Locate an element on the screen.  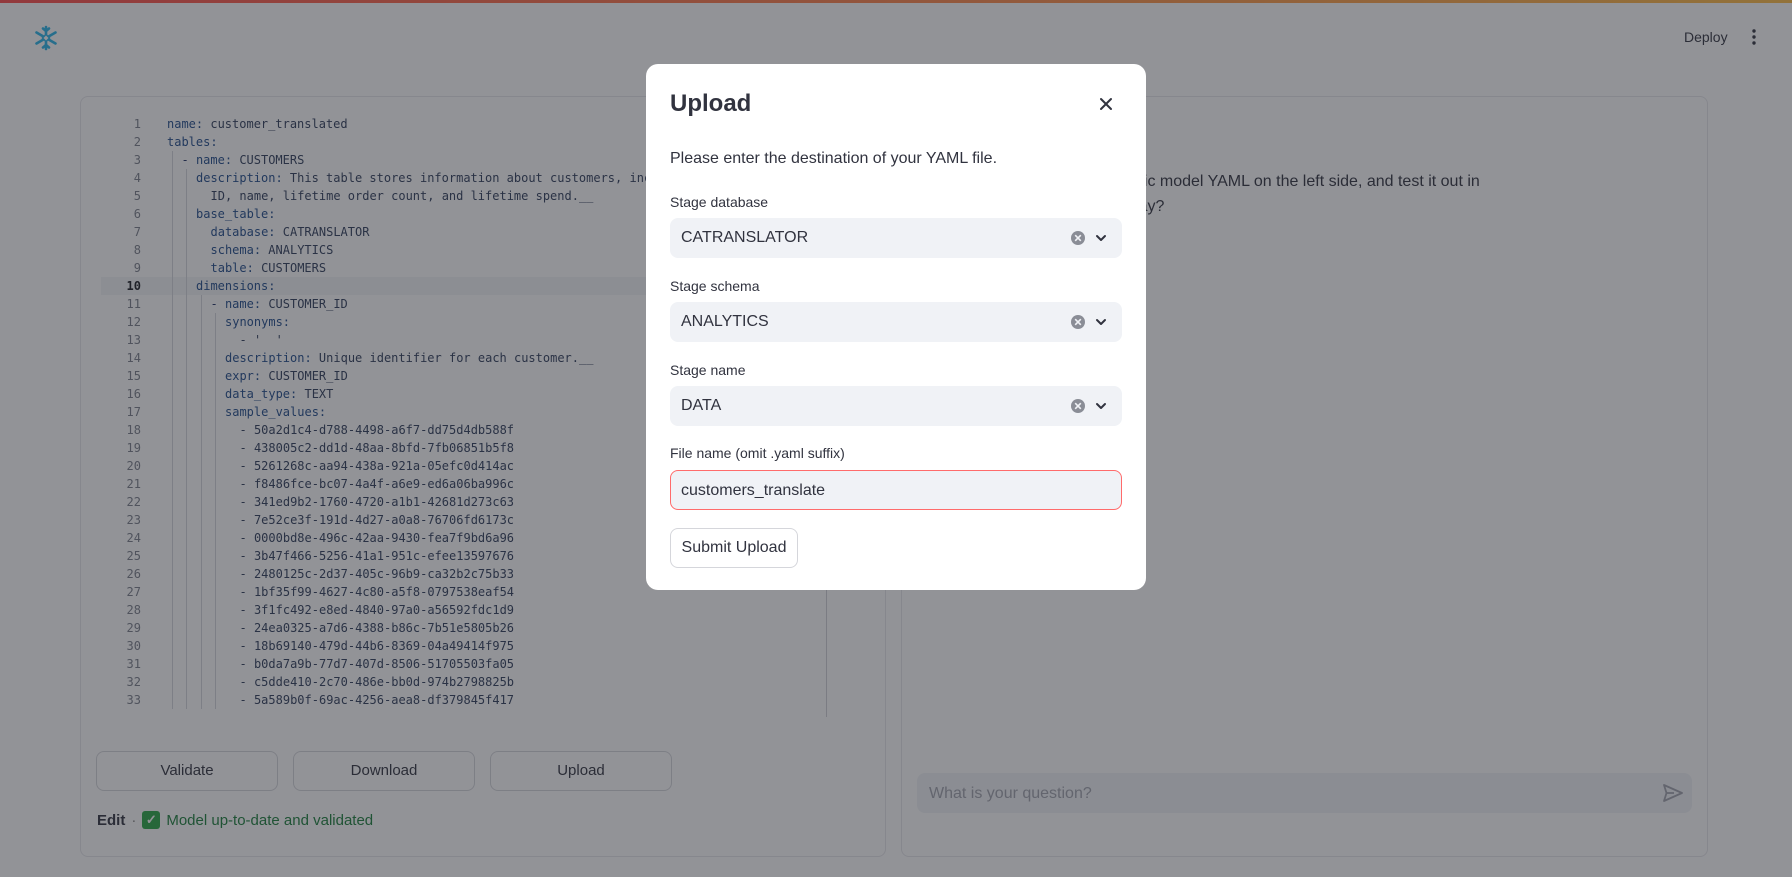
stage-database-select: CATRANSLATOR is located at coordinates (896, 238).